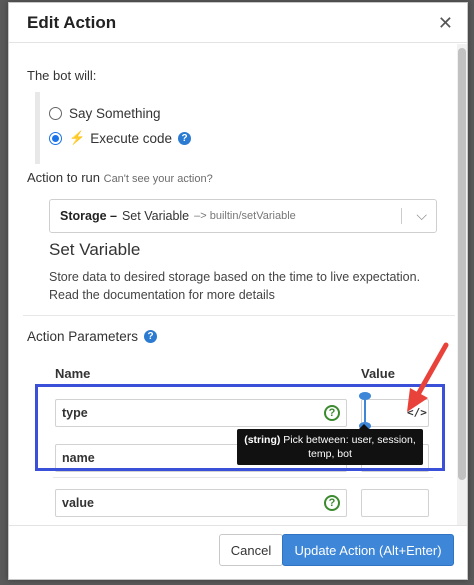 The image size is (474, 585). I want to click on bot-will-label: The bot will:, so click(62, 75).